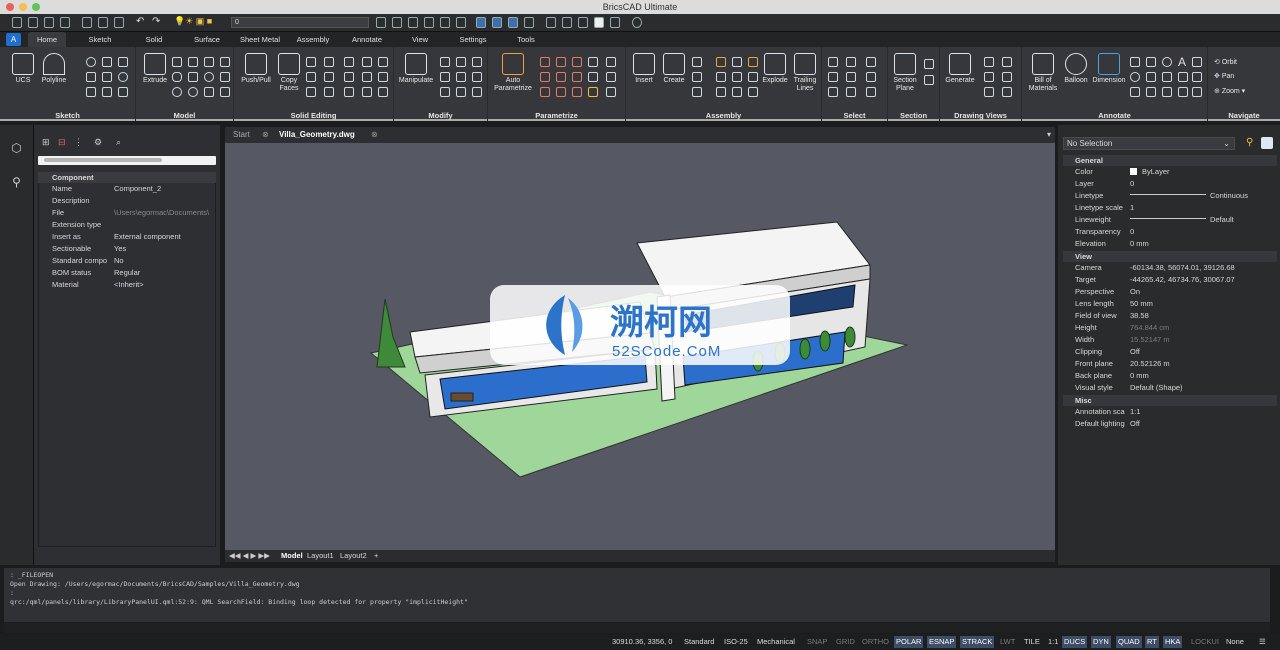  What do you see at coordinates (103, 22) in the screenshot?
I see `print-preview-icon` at bounding box center [103, 22].